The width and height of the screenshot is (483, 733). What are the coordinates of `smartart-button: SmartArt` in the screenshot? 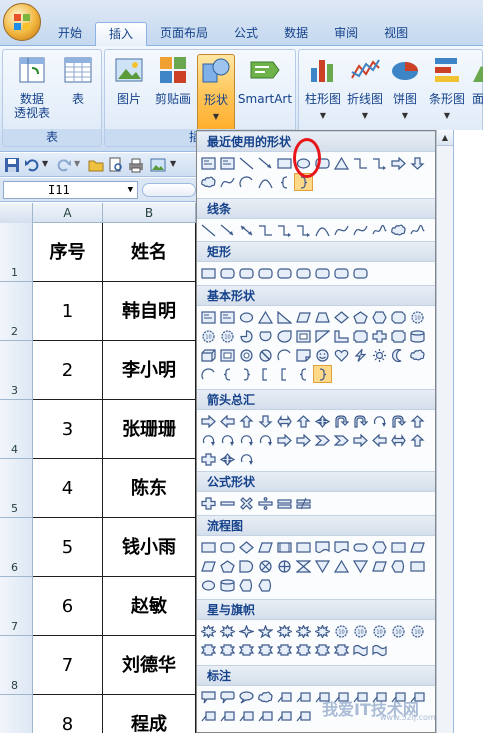 It's located at (265, 80).